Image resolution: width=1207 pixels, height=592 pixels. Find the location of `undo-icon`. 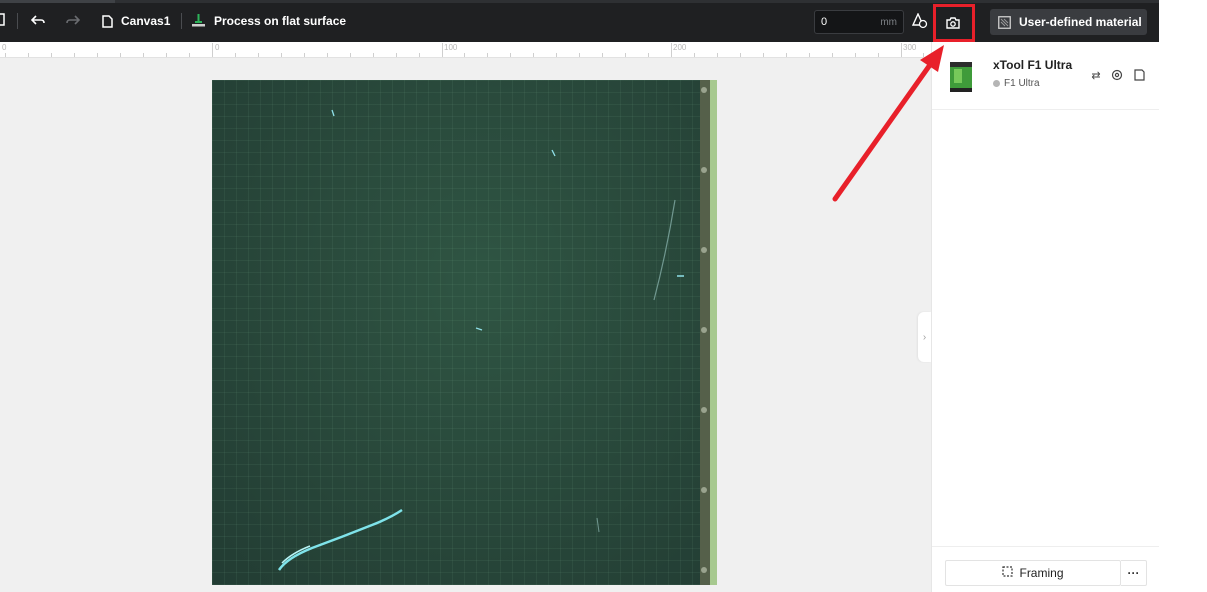

undo-icon is located at coordinates (38, 20).